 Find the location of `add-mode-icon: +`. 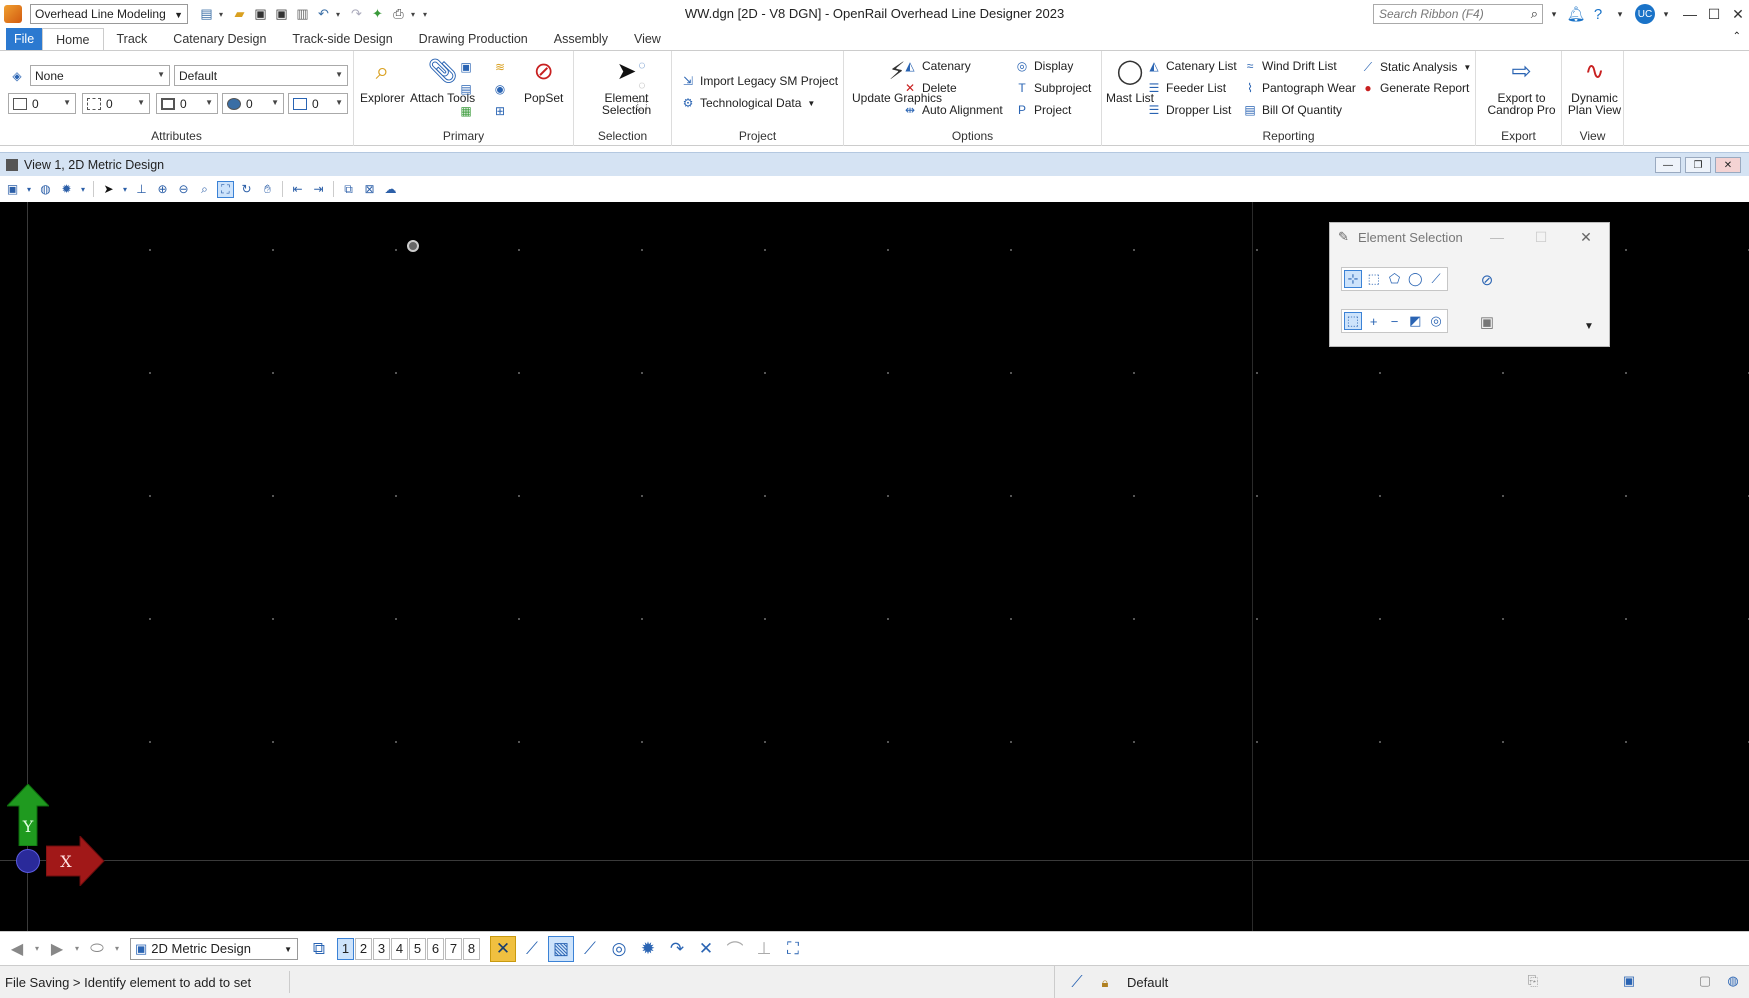

add-mode-icon: + is located at coordinates (1374, 321).